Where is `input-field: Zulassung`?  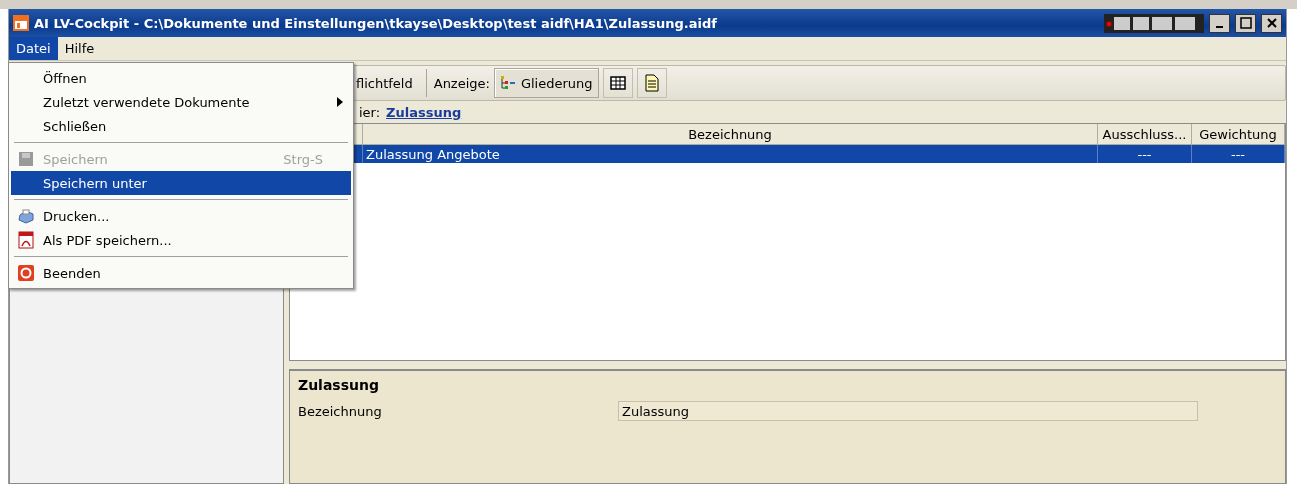
input-field: Zulassung is located at coordinates (908, 411).